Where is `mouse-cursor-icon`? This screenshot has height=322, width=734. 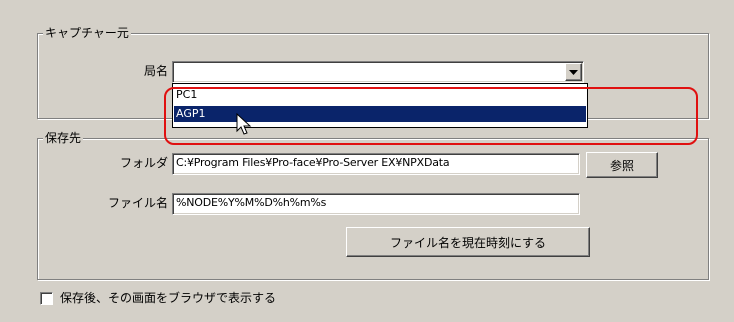
mouse-cursor-icon is located at coordinates (244, 124).